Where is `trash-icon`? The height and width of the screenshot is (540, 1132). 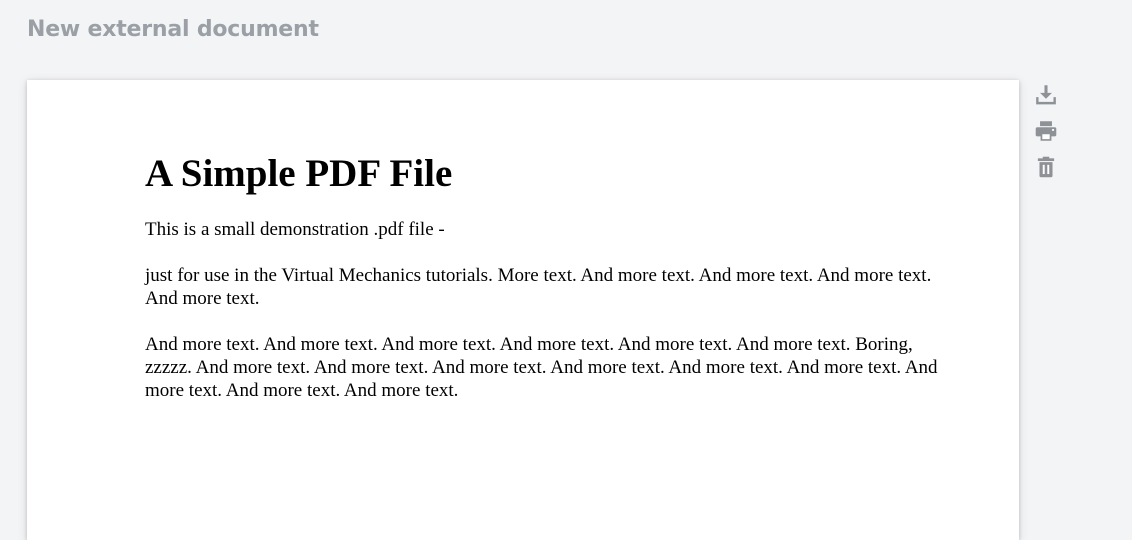 trash-icon is located at coordinates (1046, 167).